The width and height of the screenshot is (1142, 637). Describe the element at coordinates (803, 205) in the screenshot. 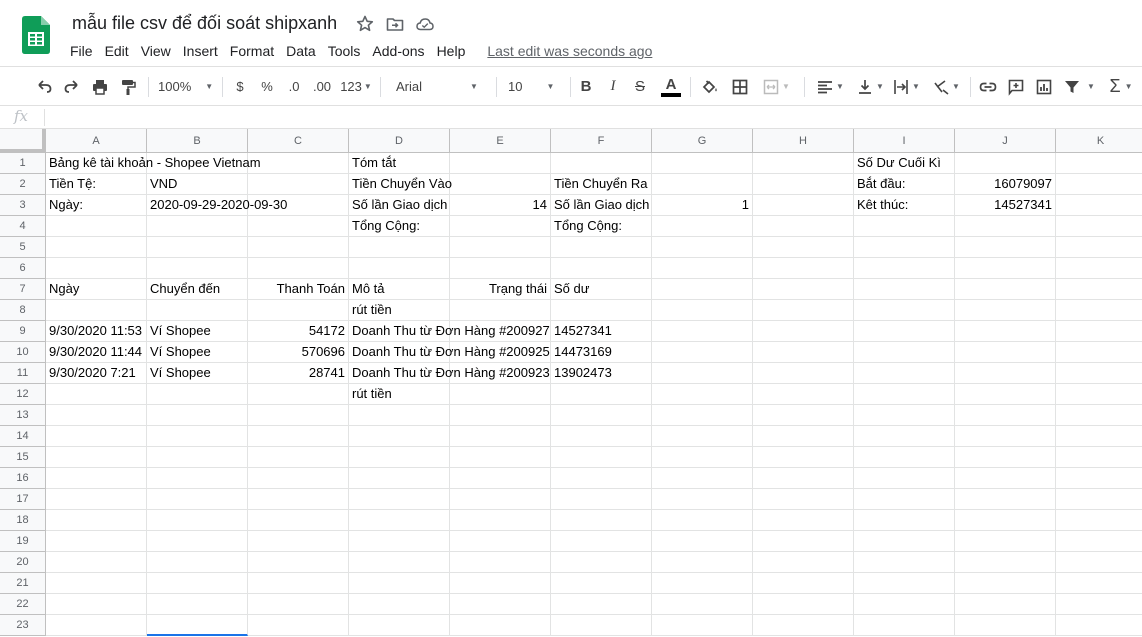

I see `cell-h3` at that location.